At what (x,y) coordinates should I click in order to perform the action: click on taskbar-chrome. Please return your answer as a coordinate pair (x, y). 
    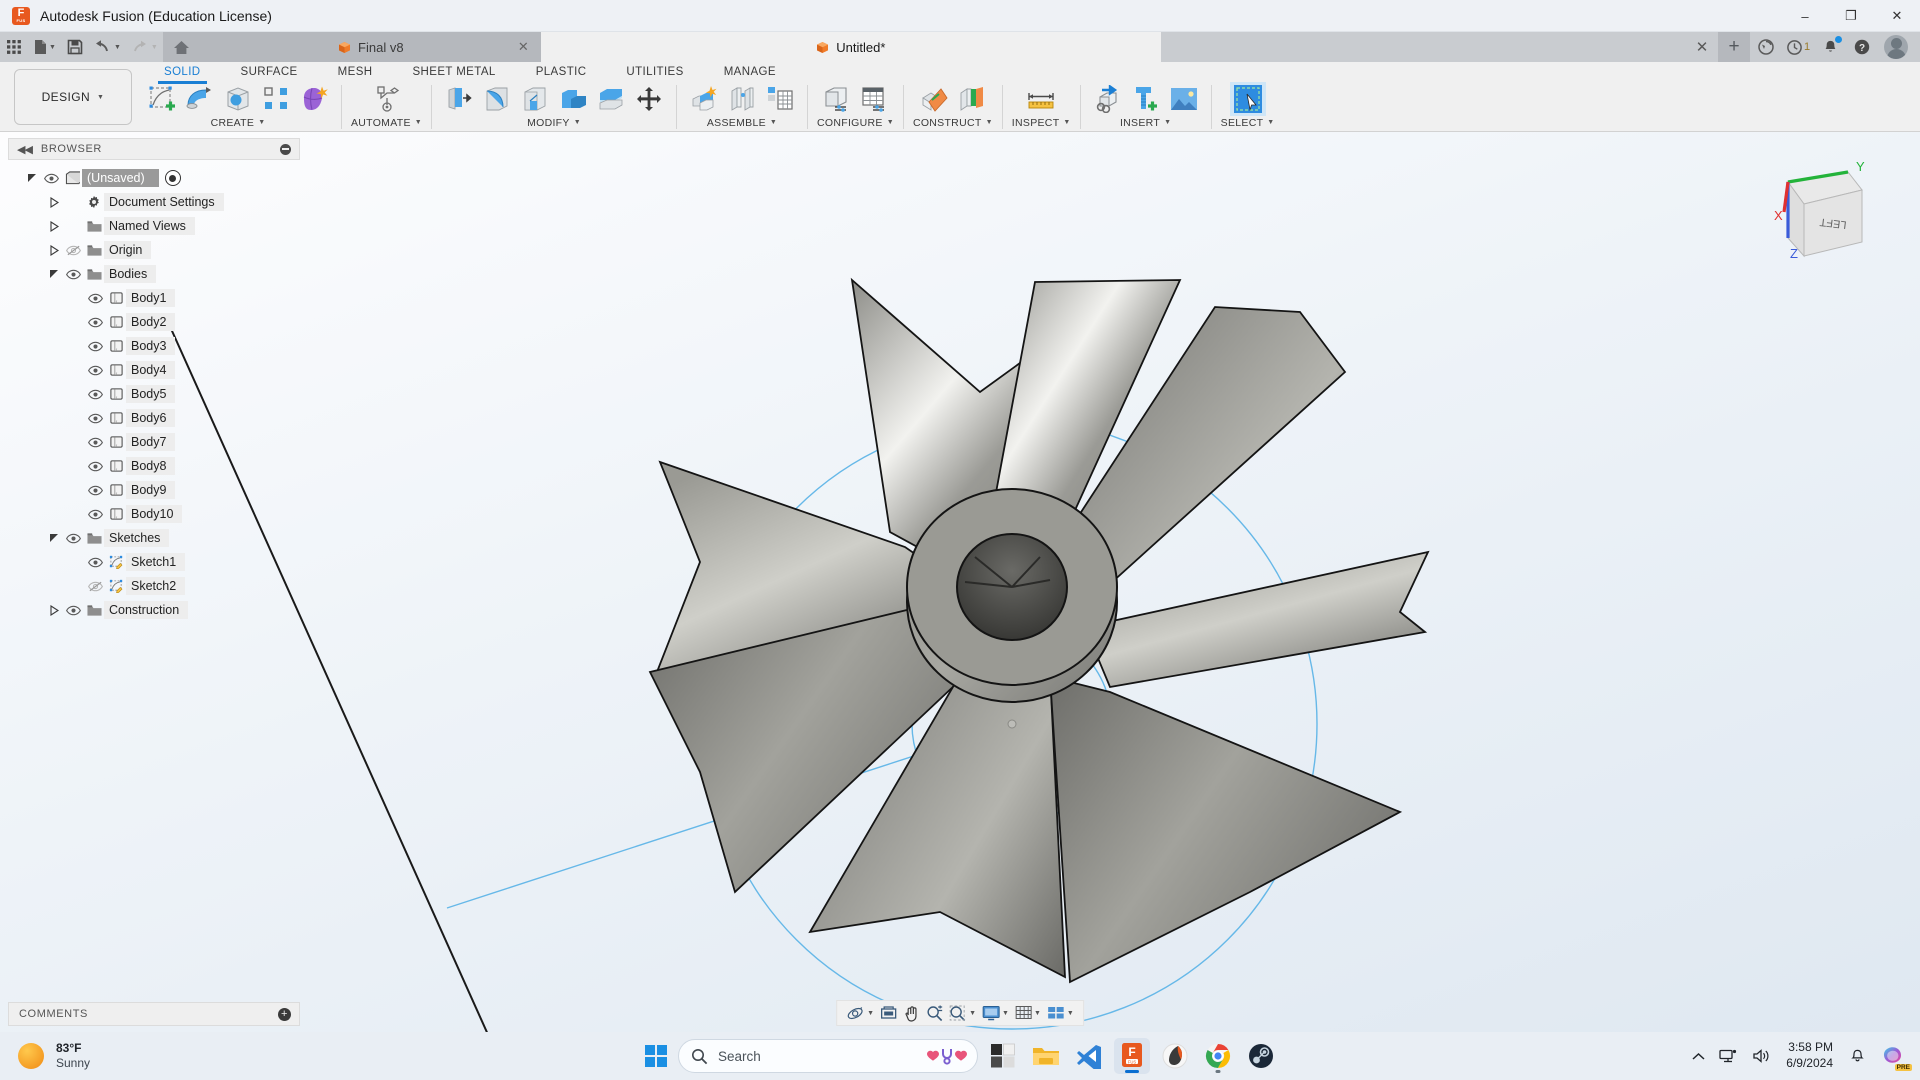
    Looking at the image, I should click on (1218, 1056).